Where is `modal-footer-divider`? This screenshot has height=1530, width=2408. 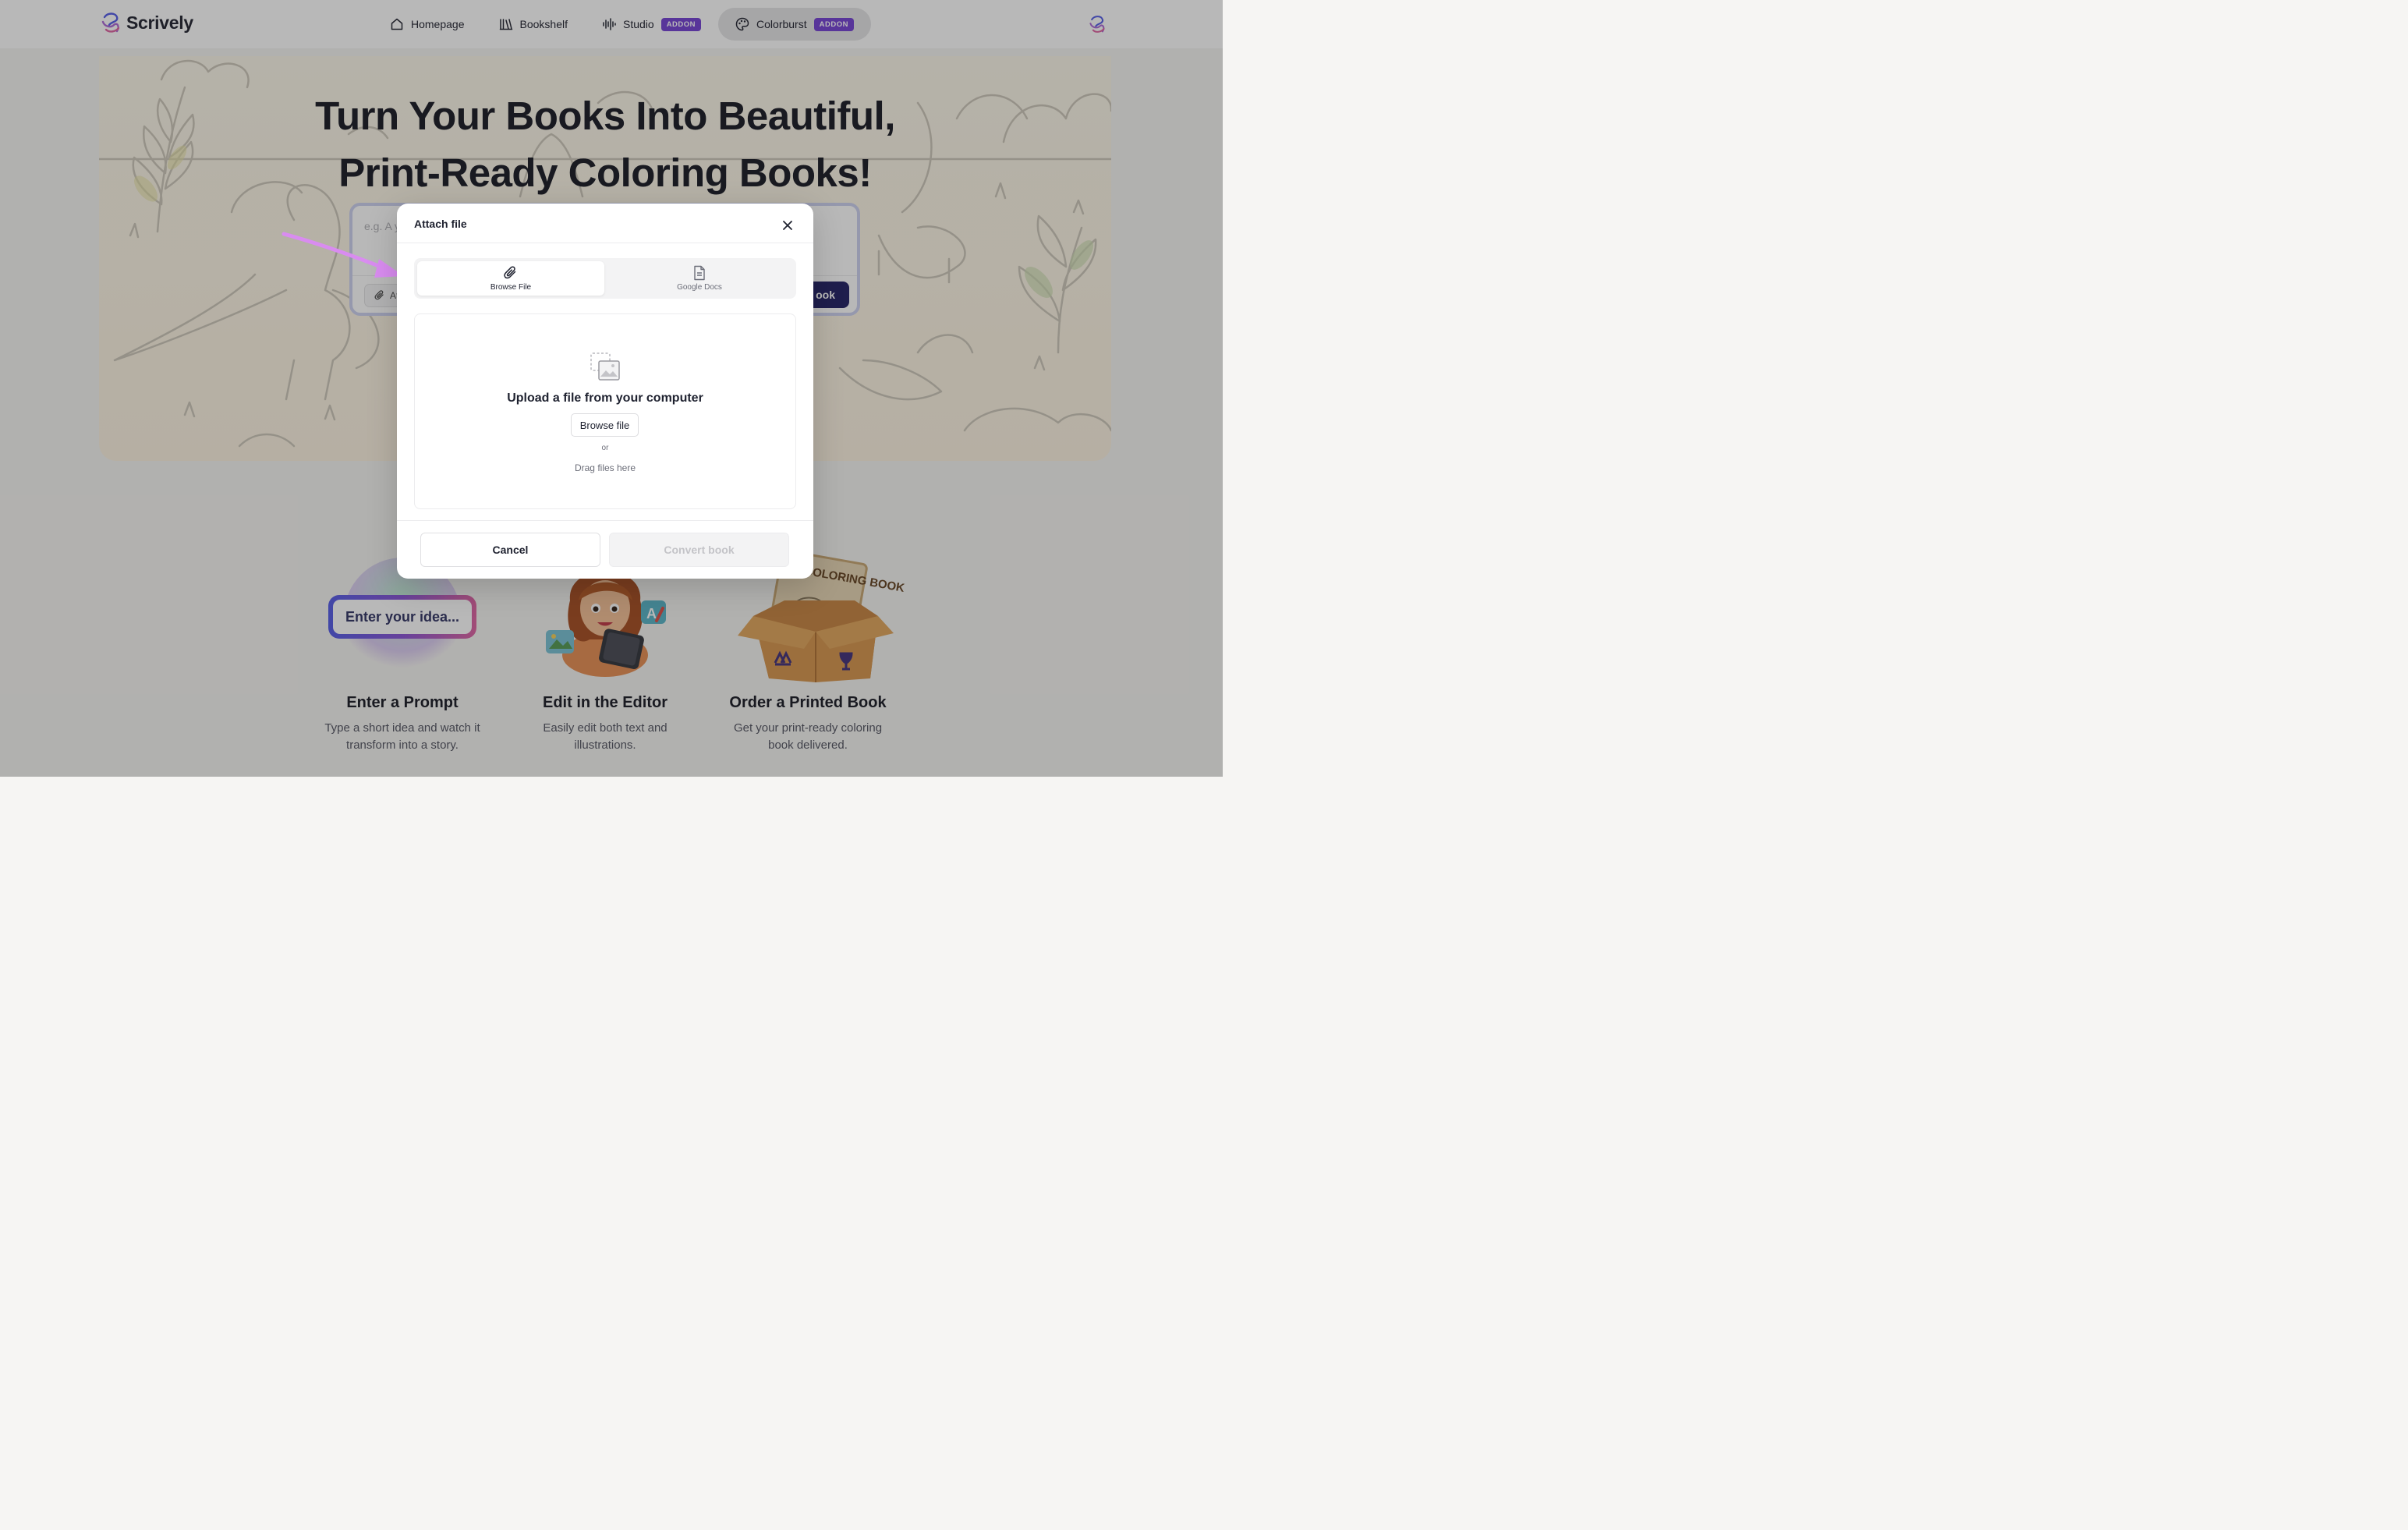 modal-footer-divider is located at coordinates (605, 520).